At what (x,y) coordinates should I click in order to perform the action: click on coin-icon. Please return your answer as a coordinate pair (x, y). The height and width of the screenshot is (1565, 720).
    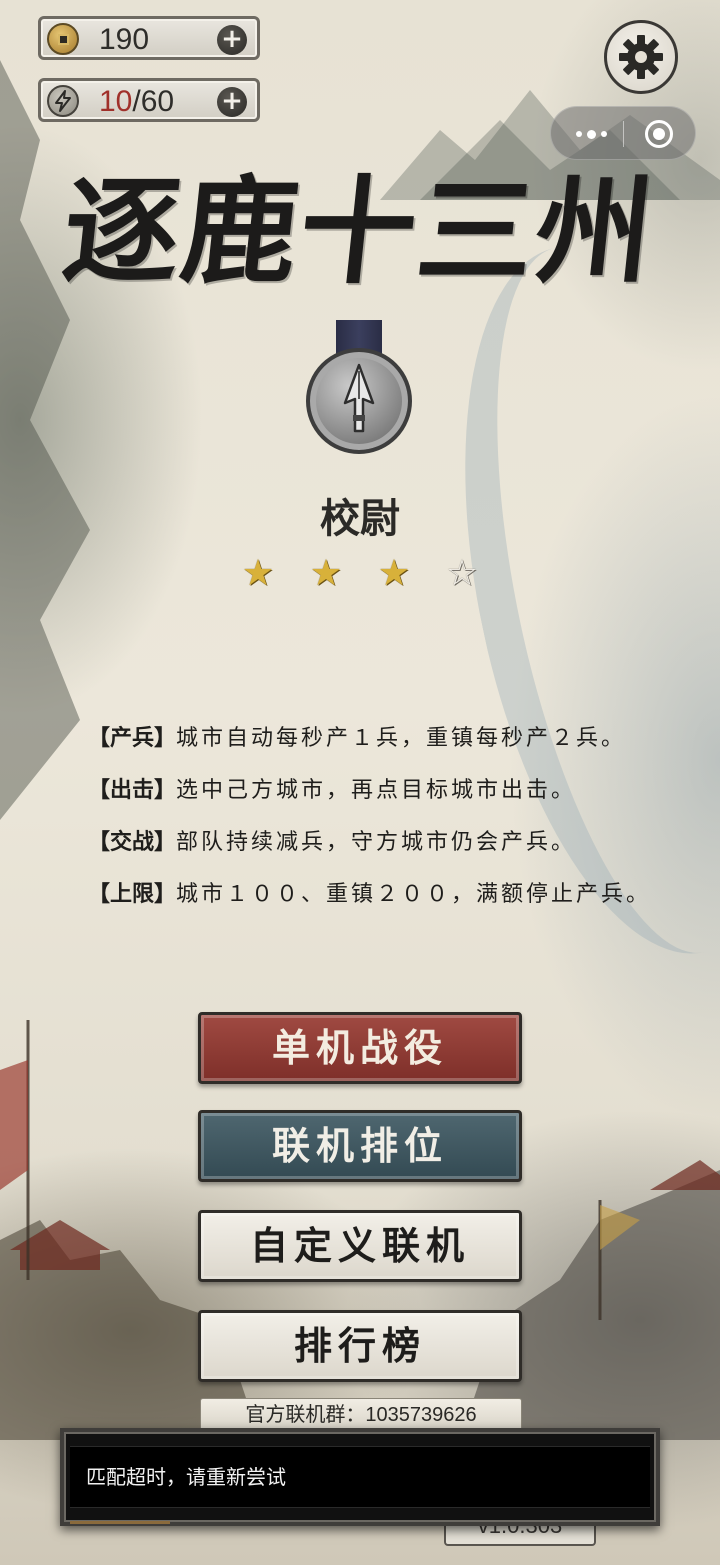
    Looking at the image, I should click on (63, 39).